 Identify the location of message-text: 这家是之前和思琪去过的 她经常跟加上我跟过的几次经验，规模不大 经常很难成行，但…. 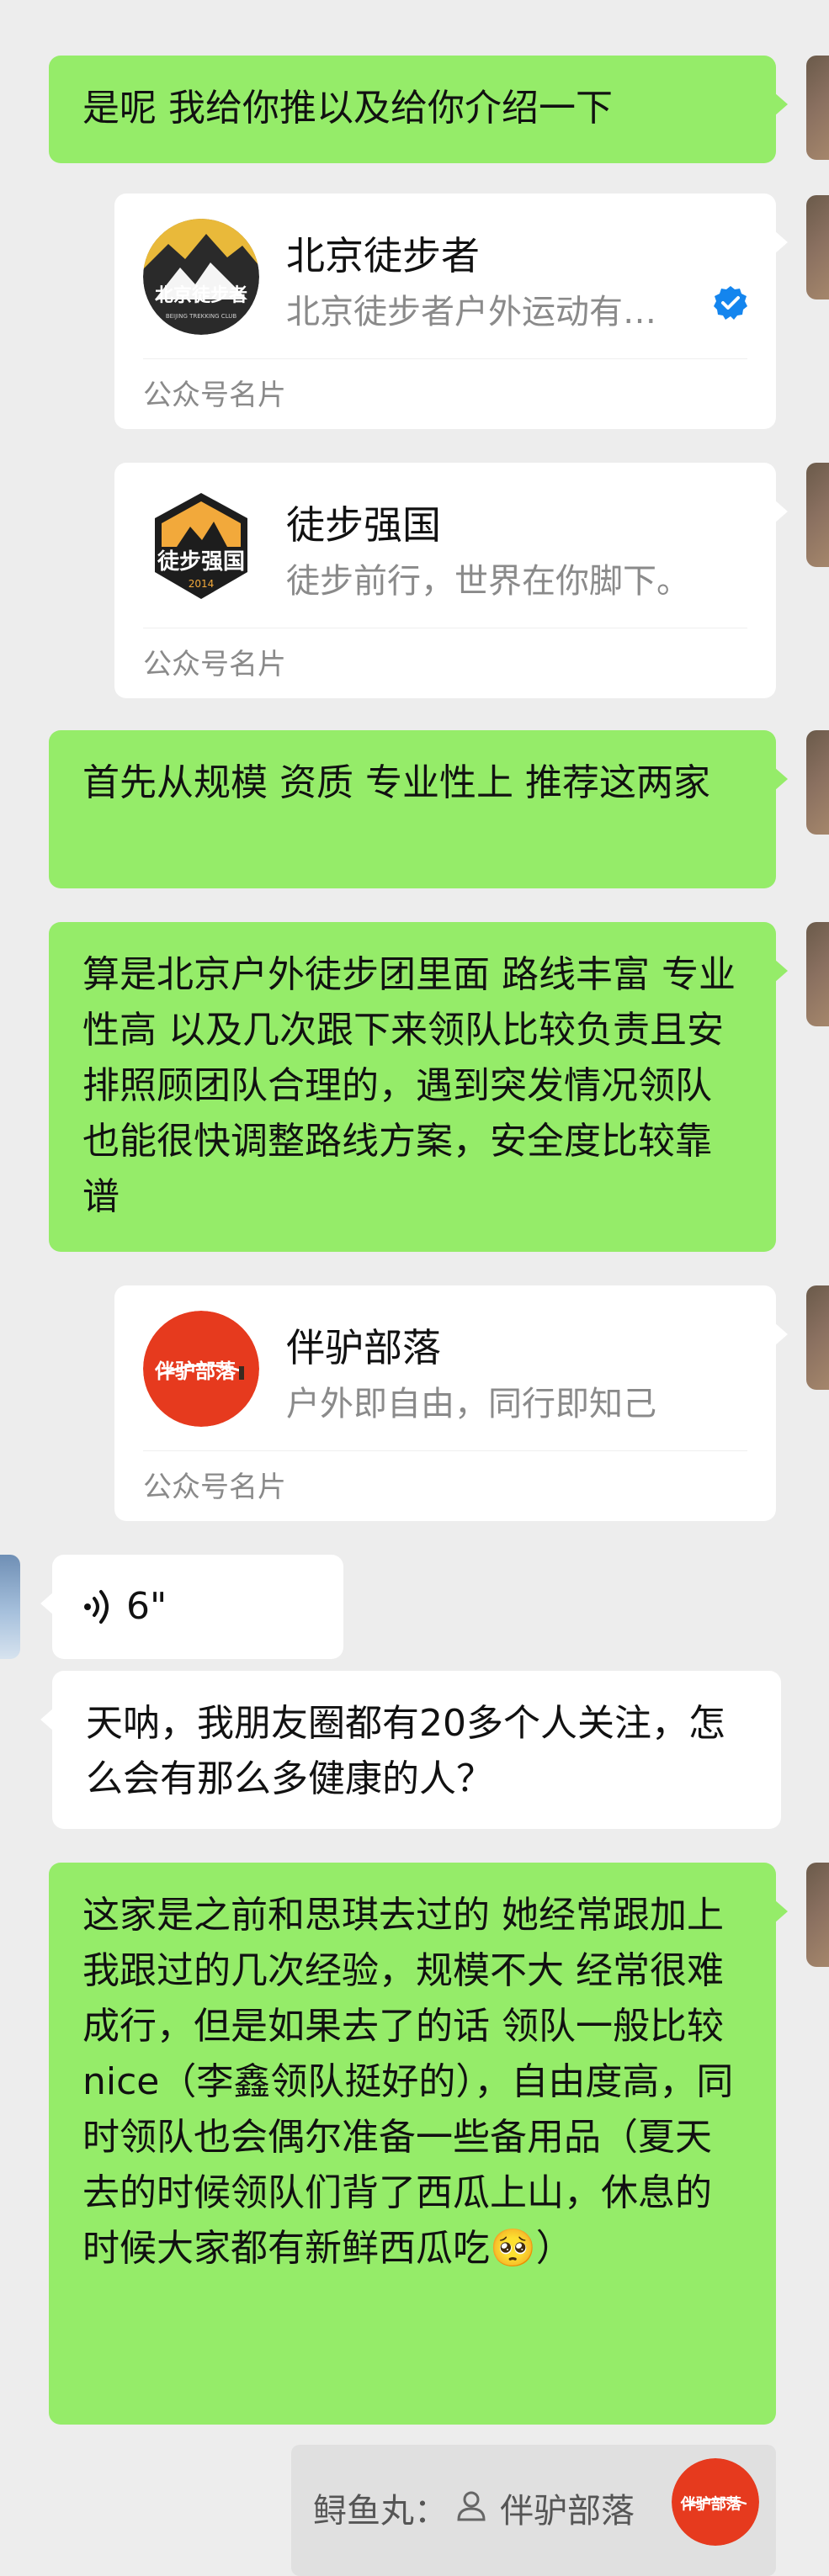
(408, 2082).